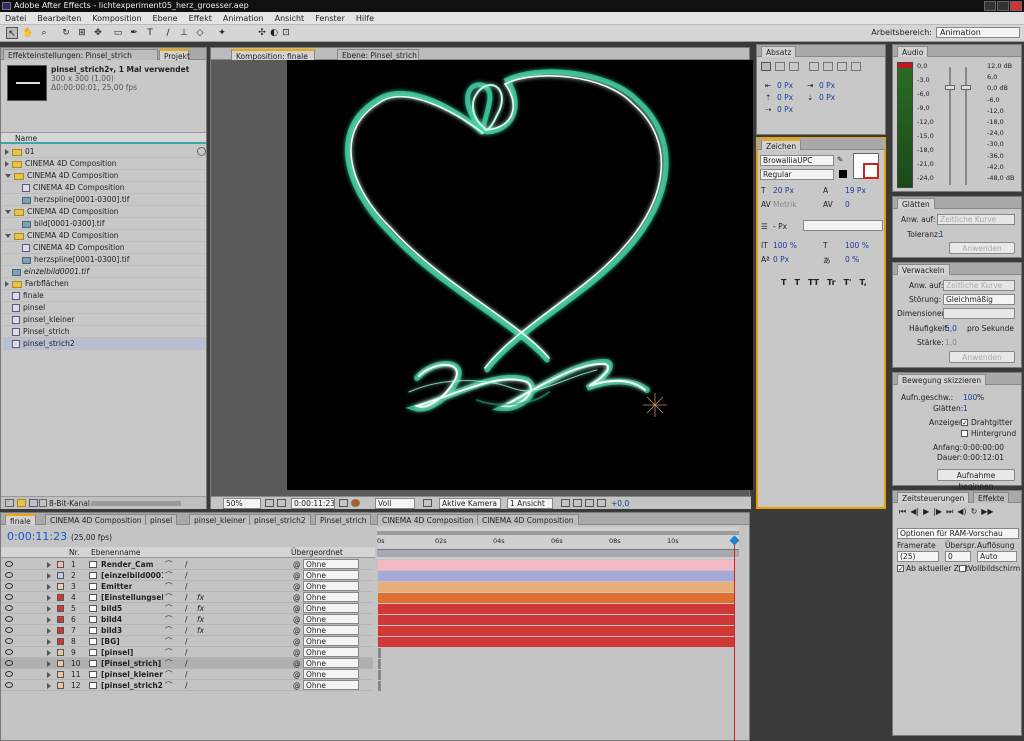 This screenshot has width=1024, height=741. Describe the element at coordinates (104, 200) in the screenshot. I see `project-item: herzspline[0001-0300].tif` at that location.